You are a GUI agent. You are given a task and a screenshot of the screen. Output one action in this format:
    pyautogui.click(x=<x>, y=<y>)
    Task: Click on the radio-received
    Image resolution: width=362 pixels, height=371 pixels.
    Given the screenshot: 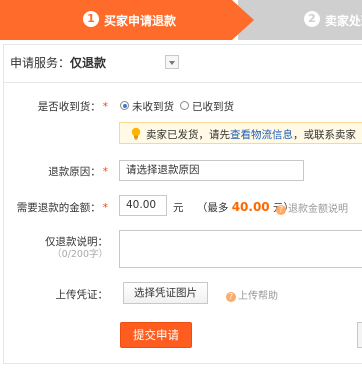 What is the action you would take?
    pyautogui.click(x=184, y=105)
    